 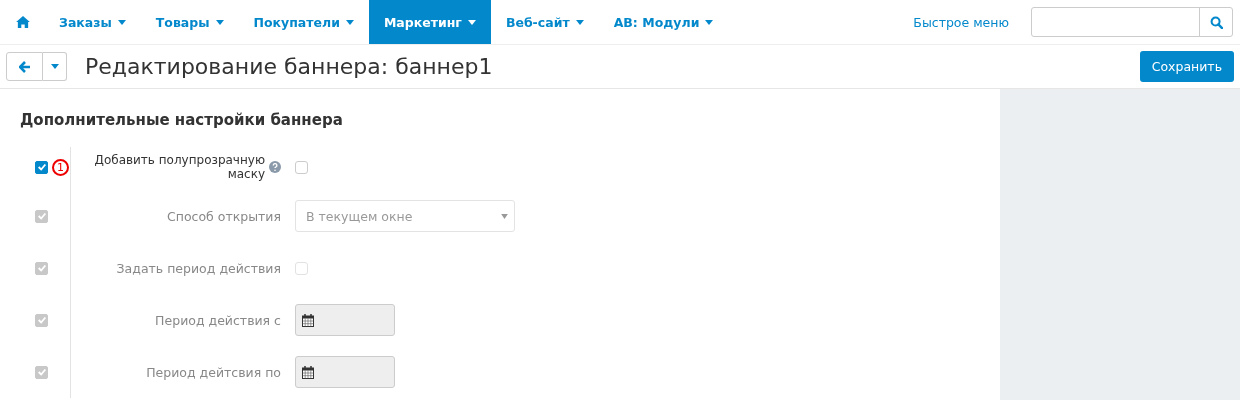 What do you see at coordinates (60, 167) in the screenshot?
I see `annotation-marker: 1` at bounding box center [60, 167].